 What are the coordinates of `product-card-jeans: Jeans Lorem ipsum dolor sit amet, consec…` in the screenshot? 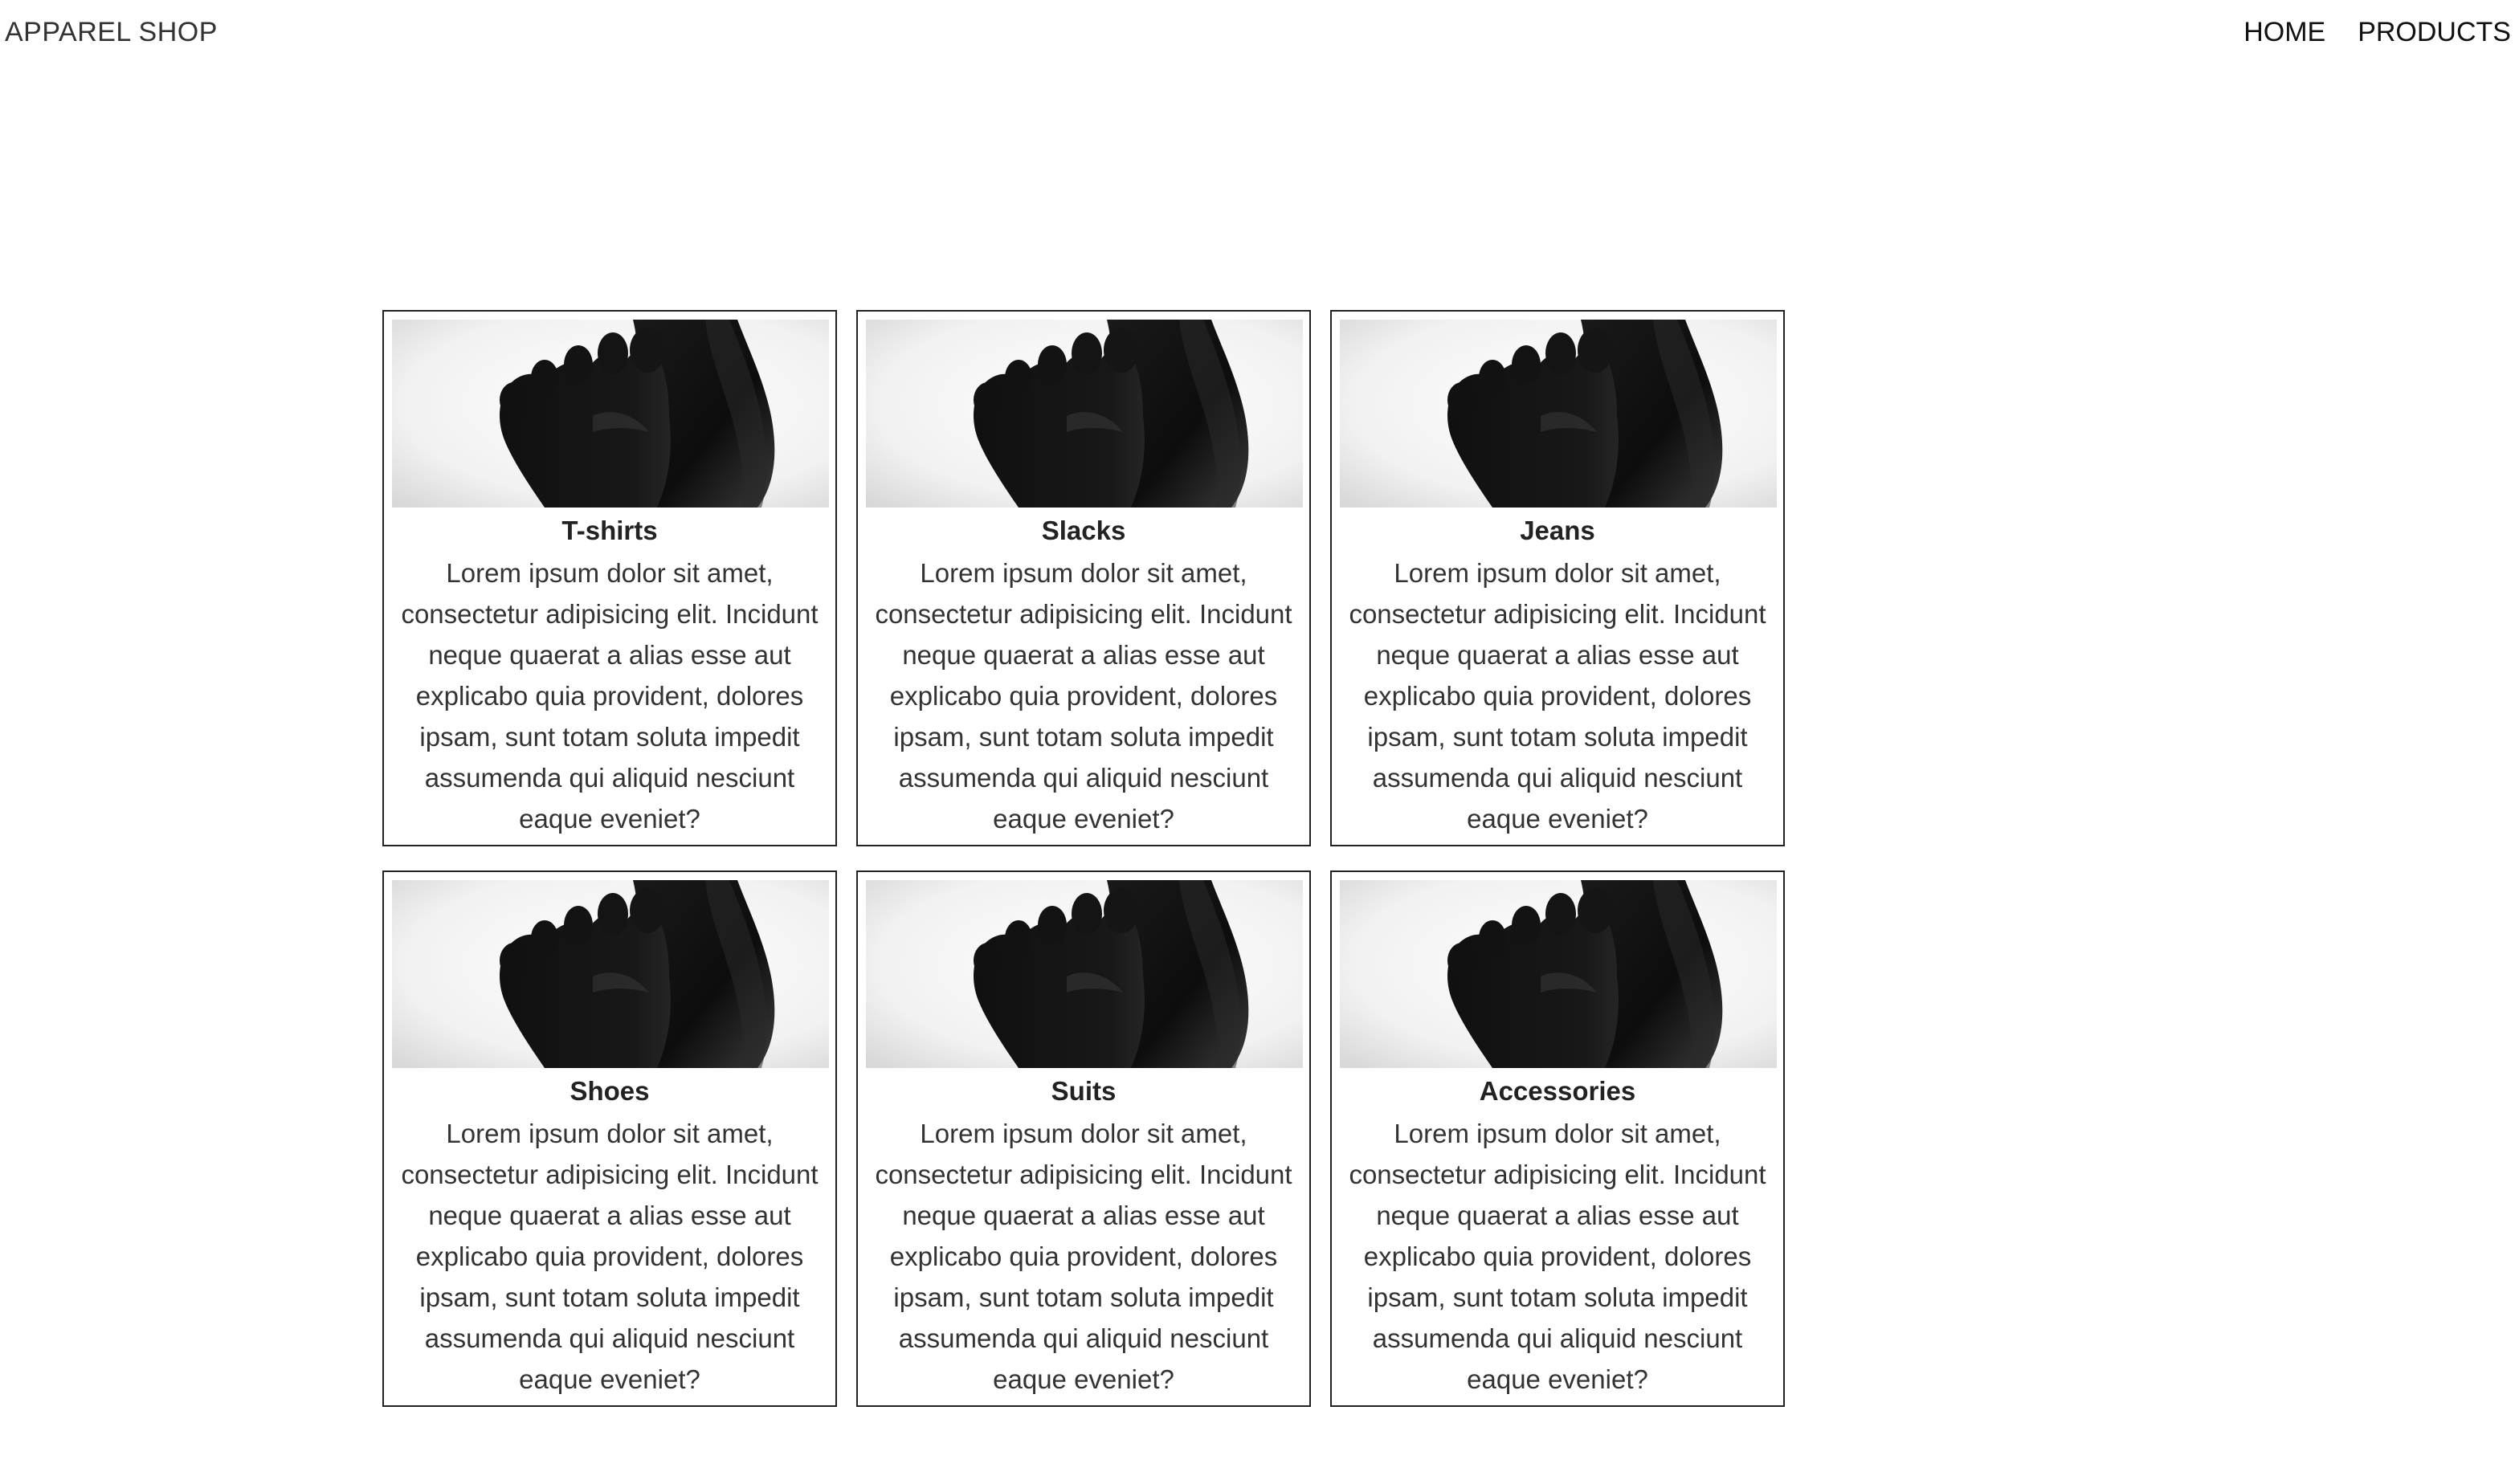 It's located at (1557, 578).